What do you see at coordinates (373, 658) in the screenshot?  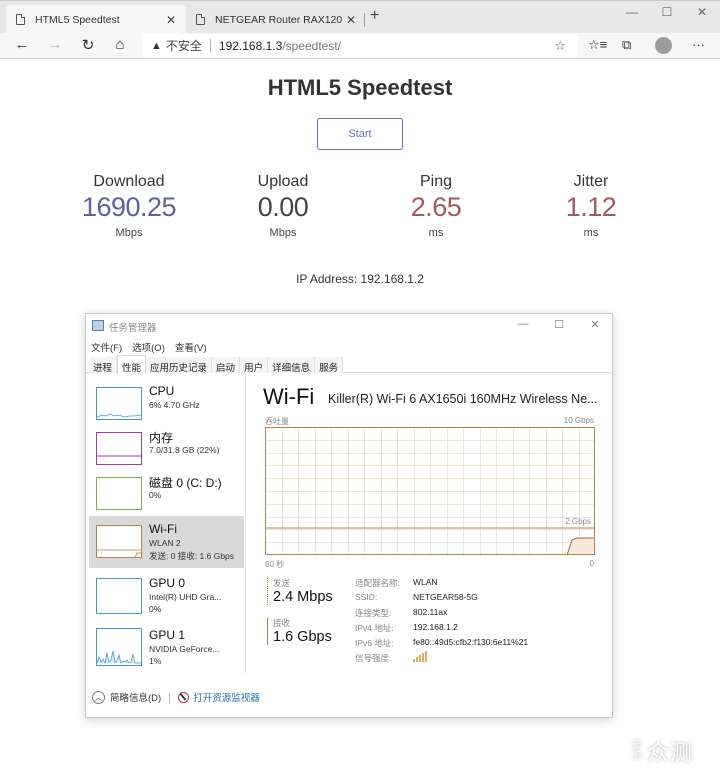 I see `prop-key: 信号强度:` at bounding box center [373, 658].